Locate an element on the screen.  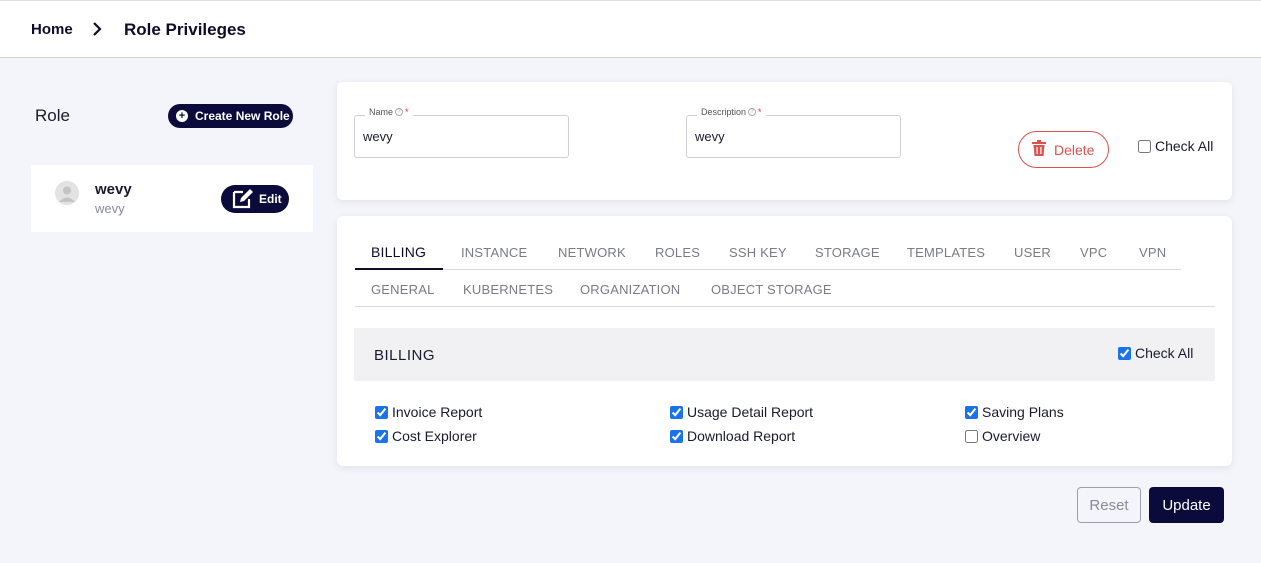
permission-download-report: Download Report is located at coordinates (732, 436).